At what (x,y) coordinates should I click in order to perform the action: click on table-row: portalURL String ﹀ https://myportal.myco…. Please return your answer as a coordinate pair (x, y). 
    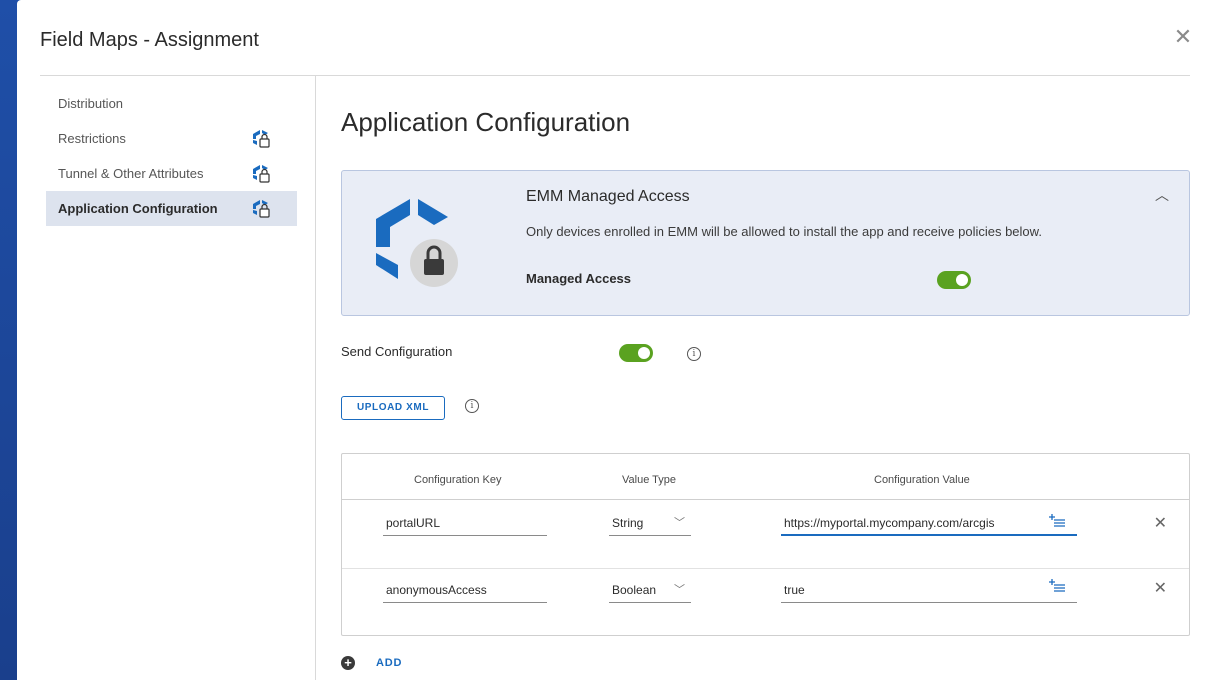
    Looking at the image, I should click on (765, 534).